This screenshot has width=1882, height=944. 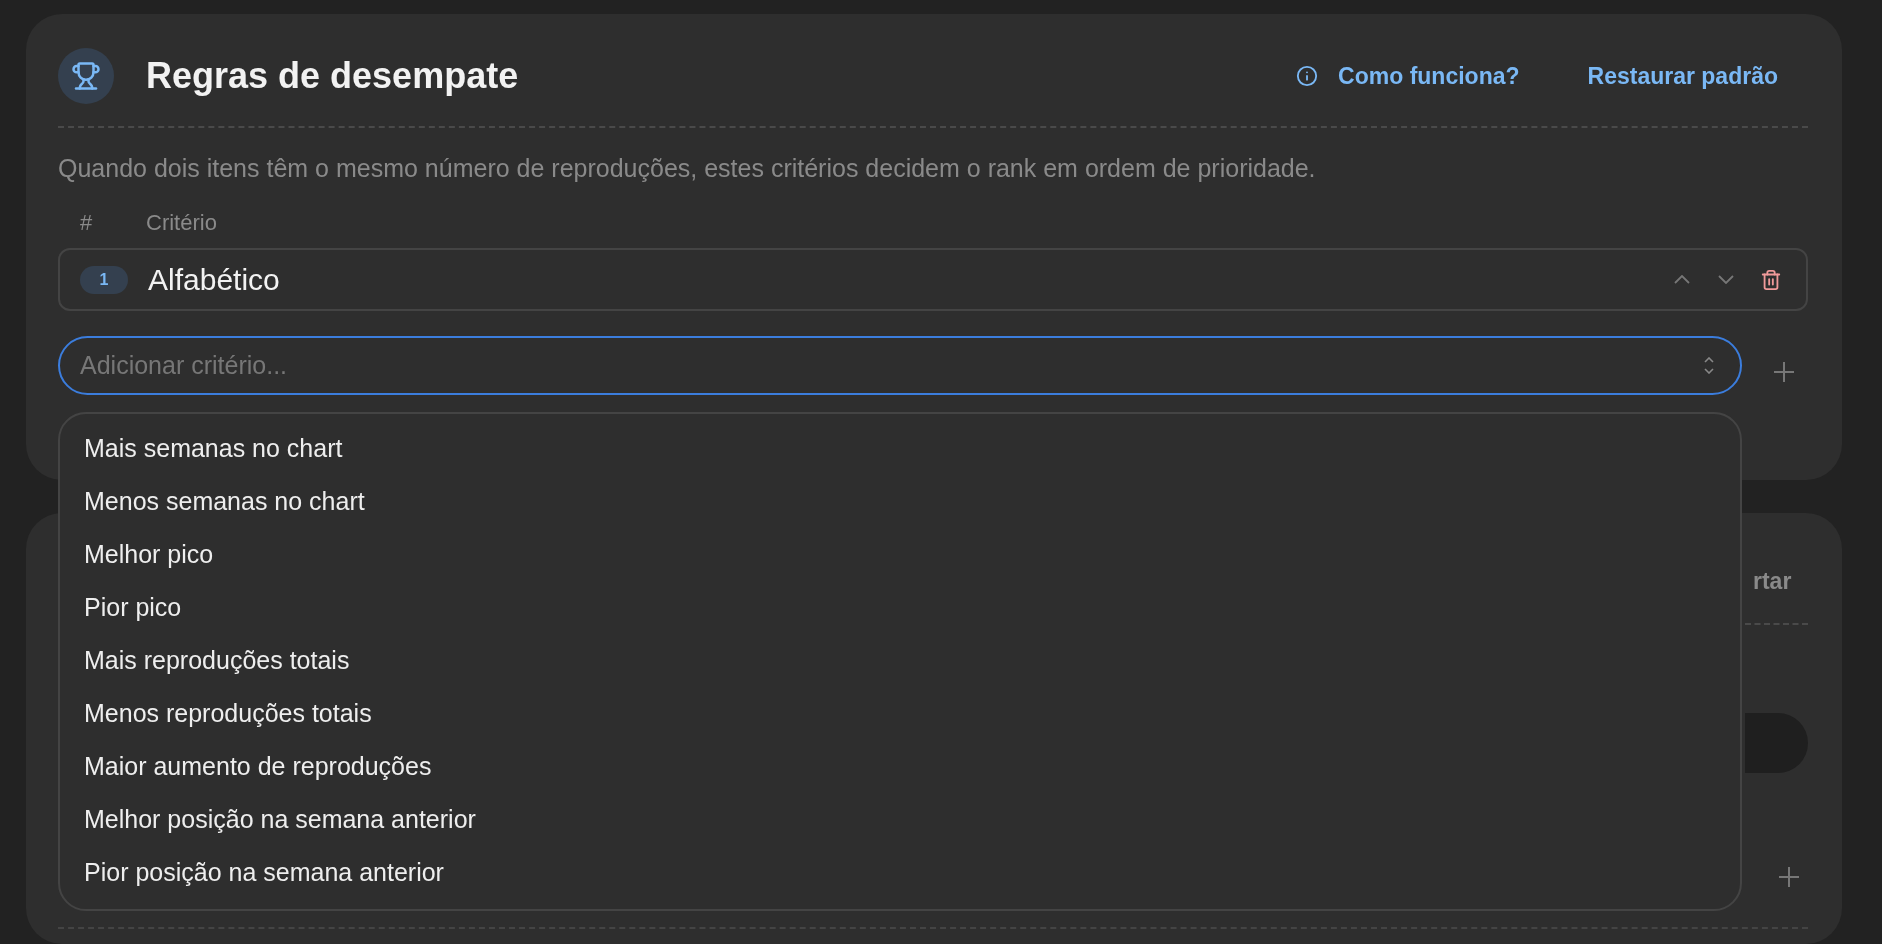 What do you see at coordinates (214, 279) in the screenshot?
I see `criterion-name: Alfabético` at bounding box center [214, 279].